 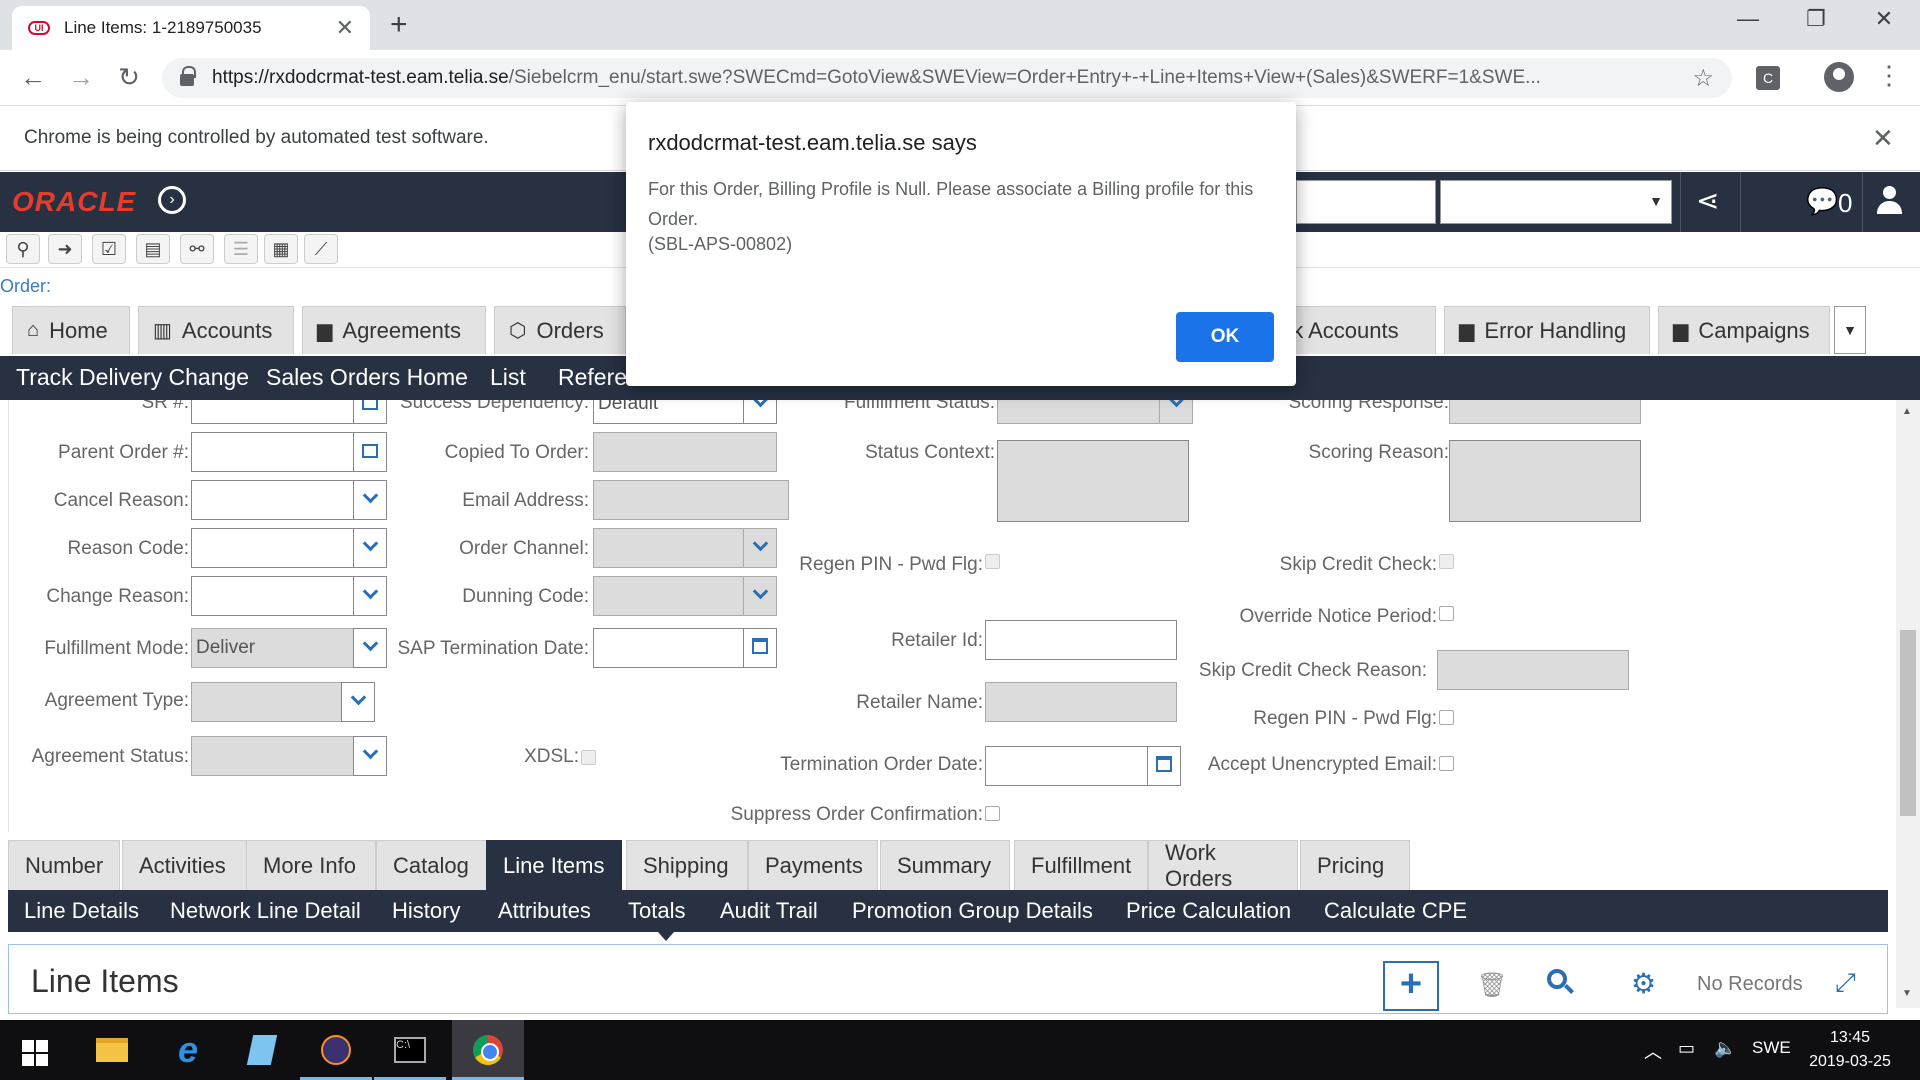 I want to click on new-tab-icon: +, so click(x=399, y=25).